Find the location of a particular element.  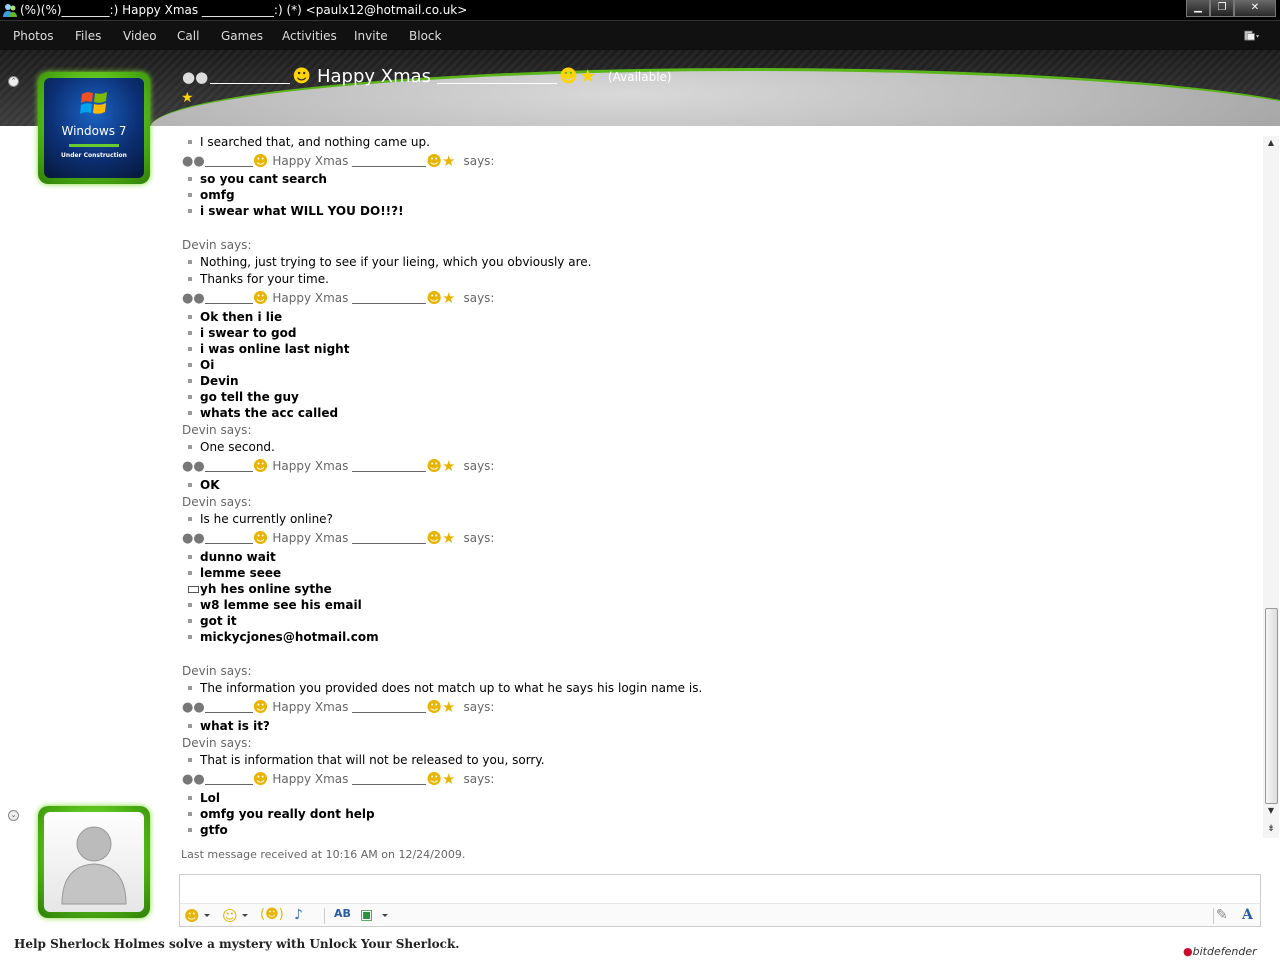

brand-suffix: defender is located at coordinates (1231, 951).